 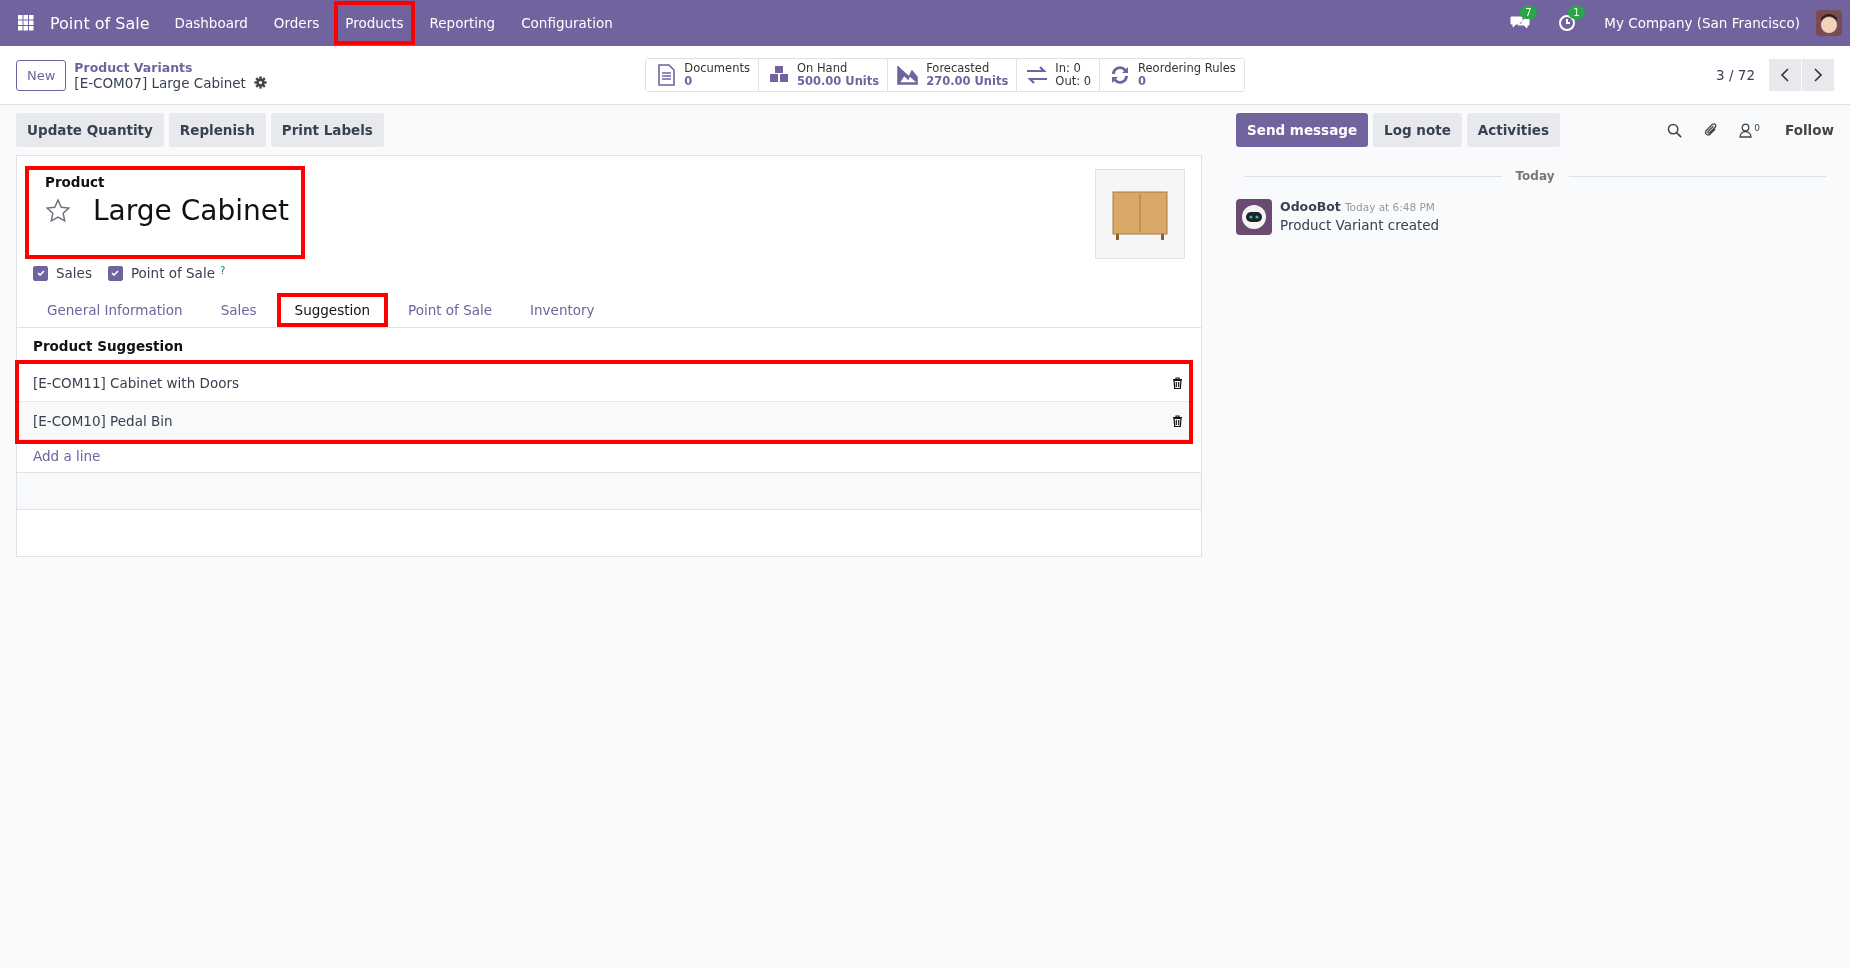 What do you see at coordinates (172, 273) in the screenshot?
I see `checkbox-label: Point of Sale` at bounding box center [172, 273].